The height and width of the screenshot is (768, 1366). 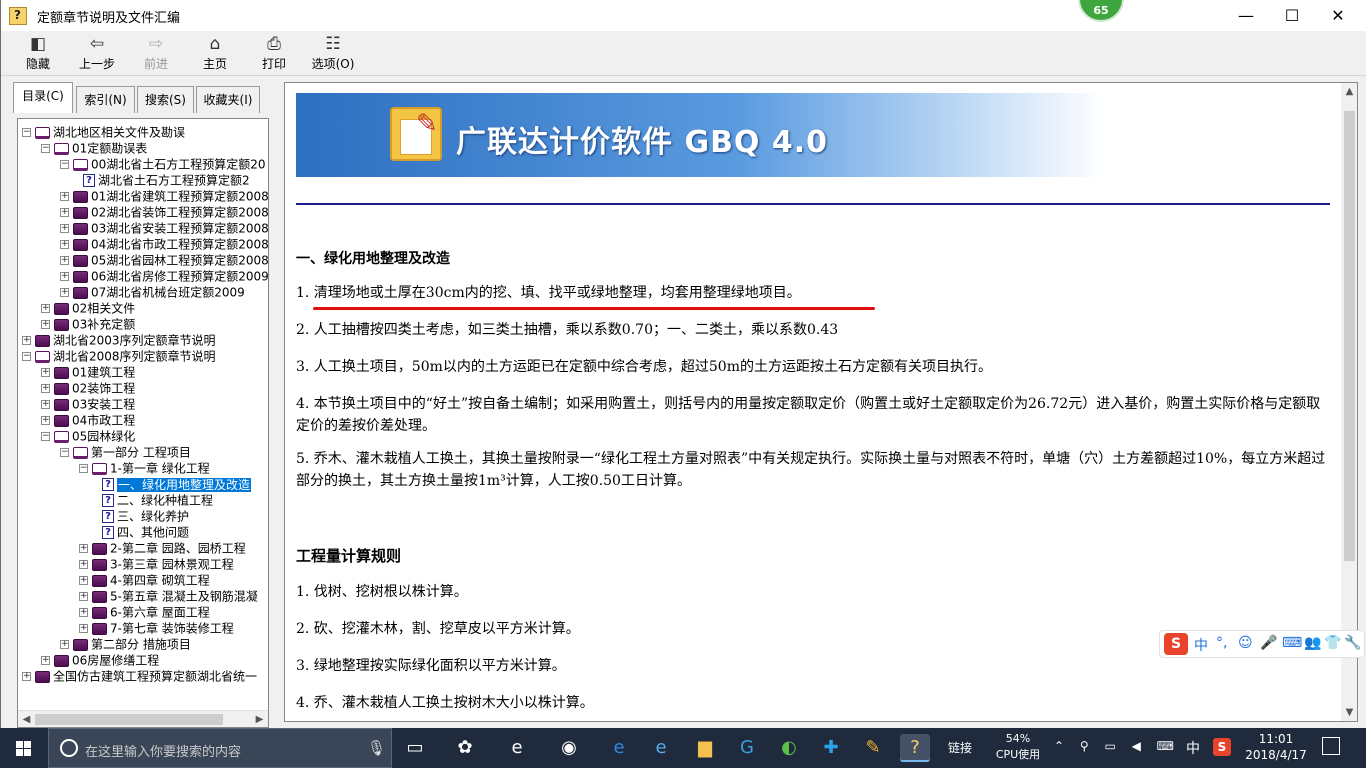 I want to click on tree-node: ? 三、绿化养护, so click(x=143, y=516).